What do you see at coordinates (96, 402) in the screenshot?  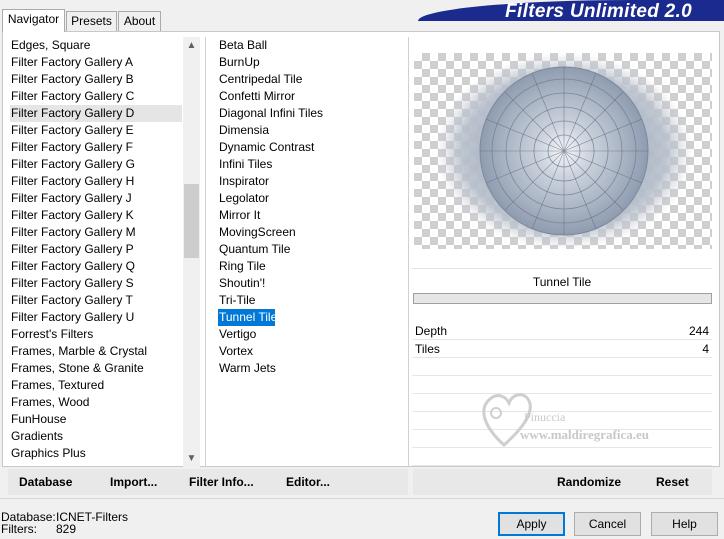 I see `category-item: Frames, Wood` at bounding box center [96, 402].